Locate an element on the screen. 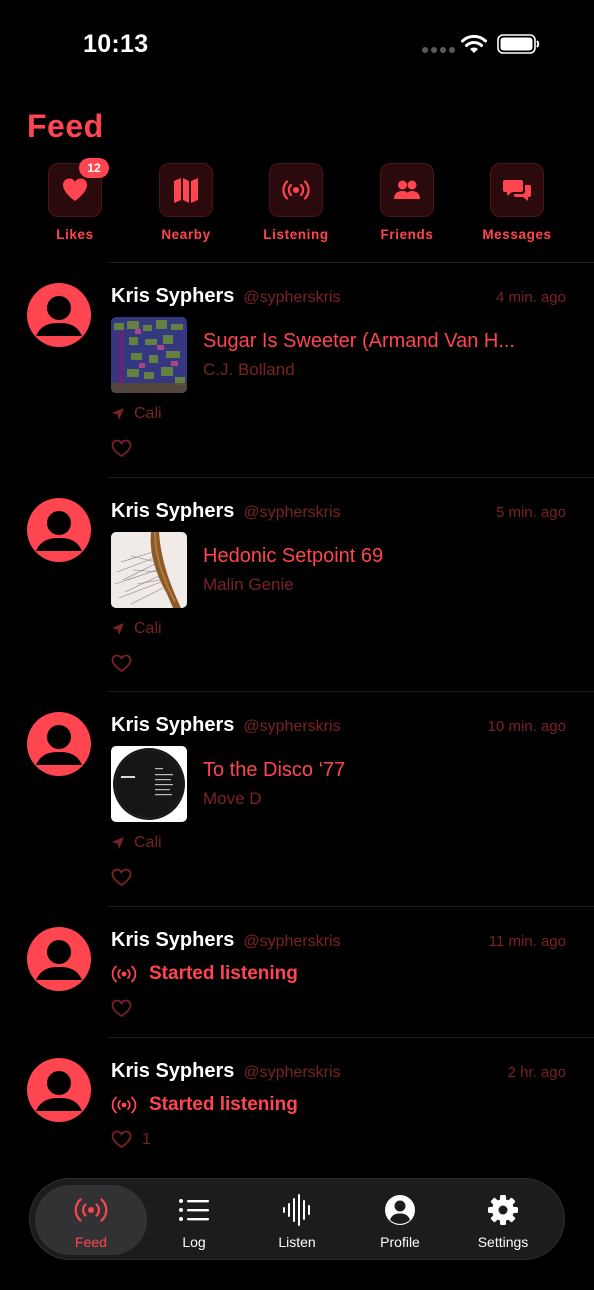 The height and width of the screenshot is (1290, 594). timestamp: 10 min. ago is located at coordinates (526, 726).